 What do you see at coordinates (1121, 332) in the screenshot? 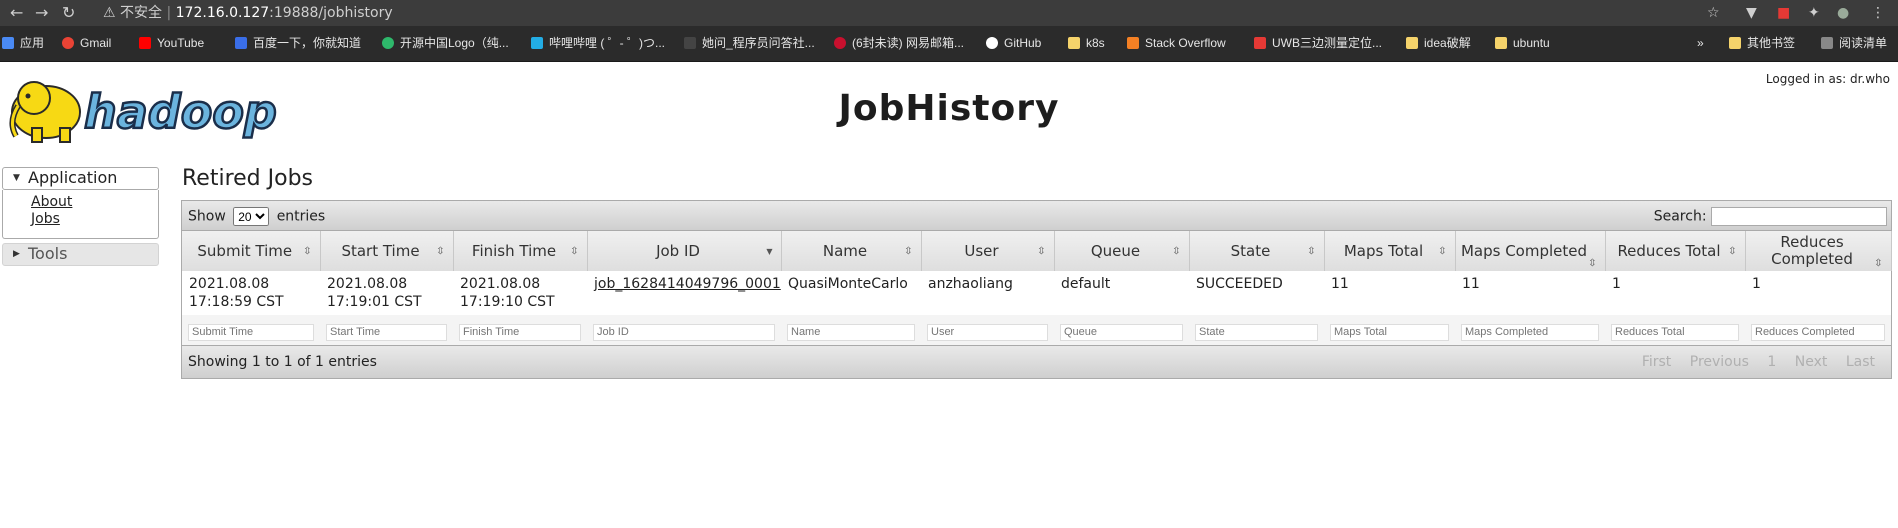
I see `filter-queue` at bounding box center [1121, 332].